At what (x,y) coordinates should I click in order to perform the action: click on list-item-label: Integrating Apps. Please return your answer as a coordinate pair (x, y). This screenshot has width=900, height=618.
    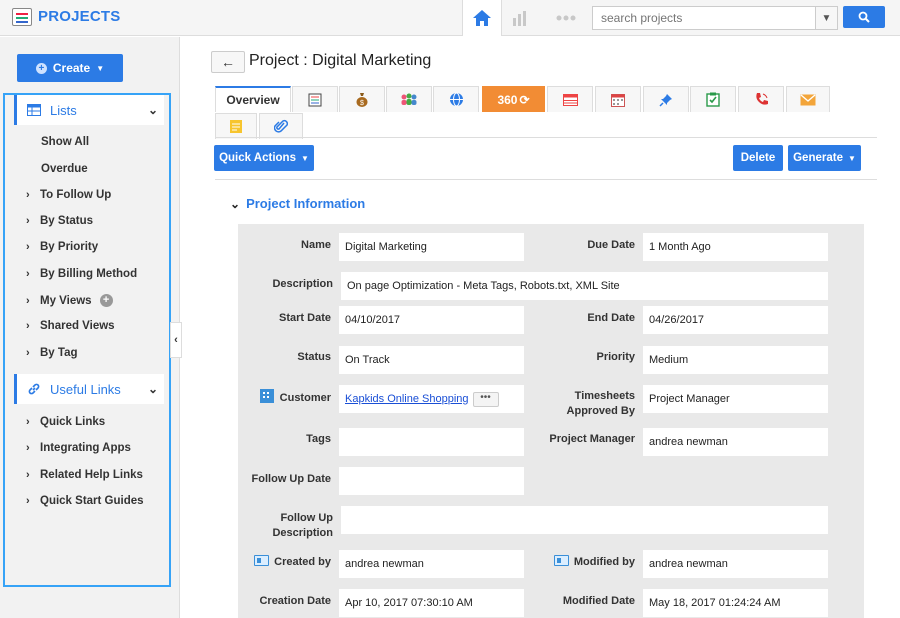
    Looking at the image, I should click on (85, 448).